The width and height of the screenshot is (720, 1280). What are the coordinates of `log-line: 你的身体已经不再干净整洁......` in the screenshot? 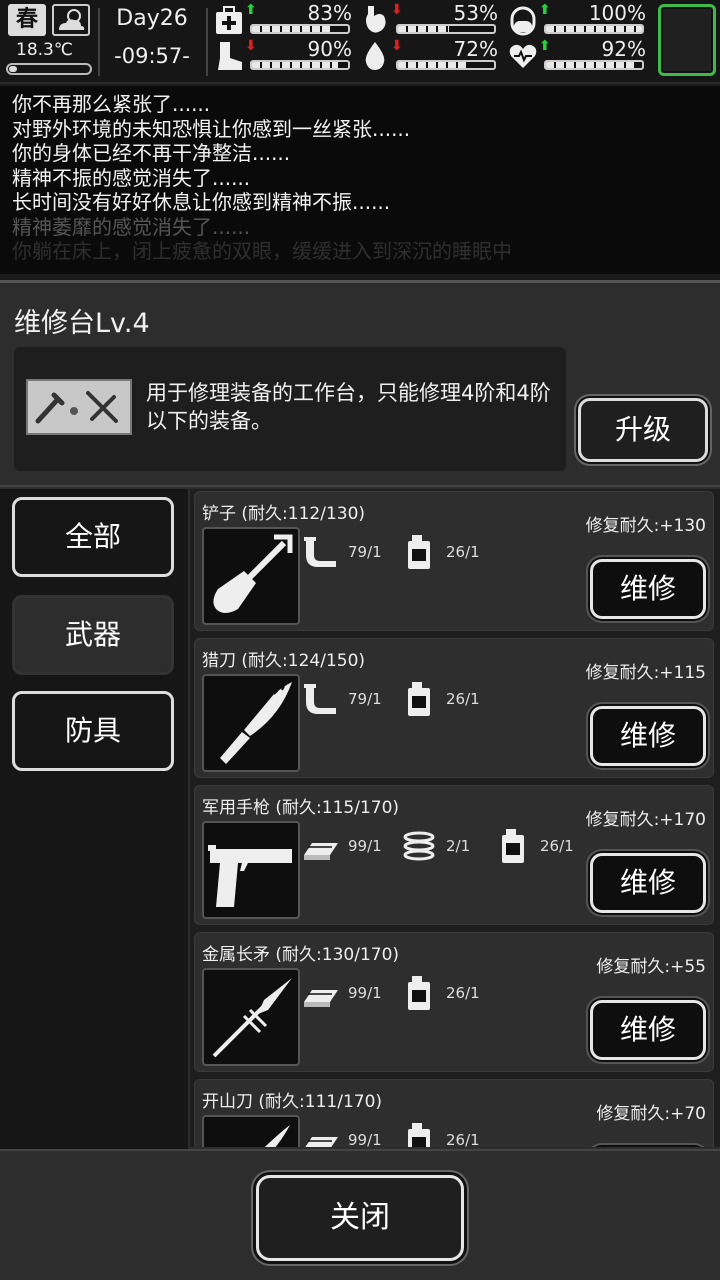 It's located at (151, 153).